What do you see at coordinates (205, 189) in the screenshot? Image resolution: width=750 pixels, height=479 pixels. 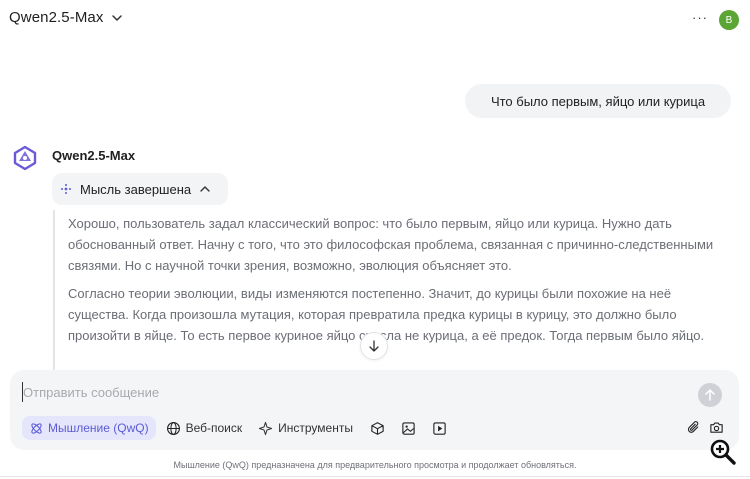 I see `chevron-up-icon` at bounding box center [205, 189].